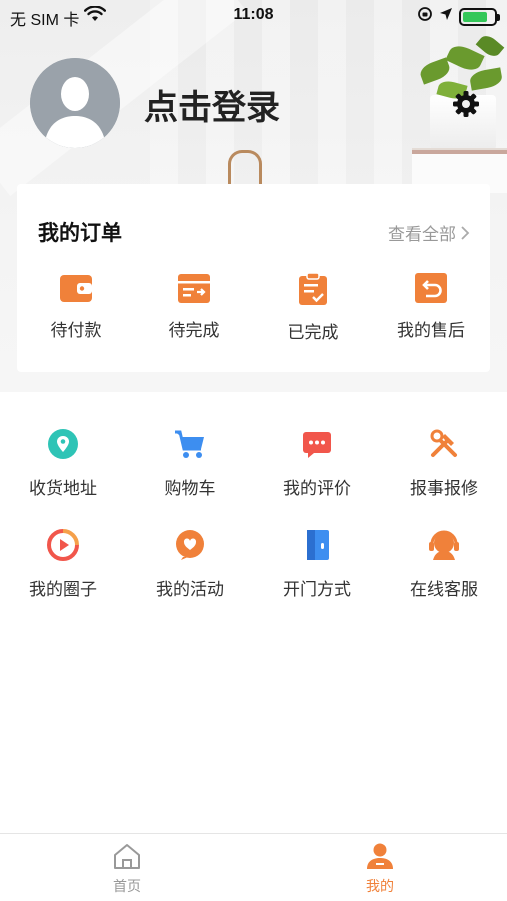 Image resolution: width=507 pixels, height=901 pixels. I want to click on order-status-label: 我的售后, so click(431, 331).